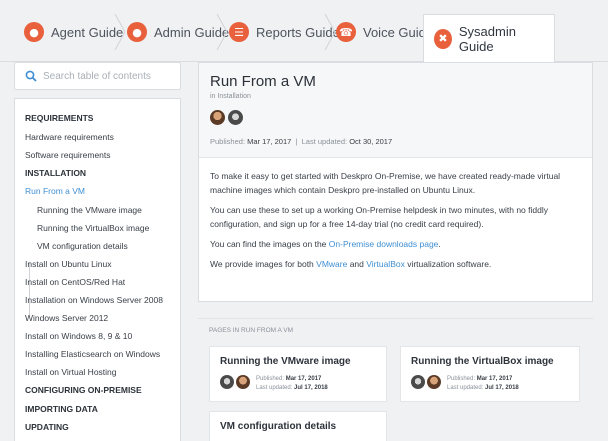 Image resolution: width=608 pixels, height=441 pixels. What do you see at coordinates (251, 330) in the screenshot?
I see `pages-section-label: PAGES IN RUN FROM A VM` at bounding box center [251, 330].